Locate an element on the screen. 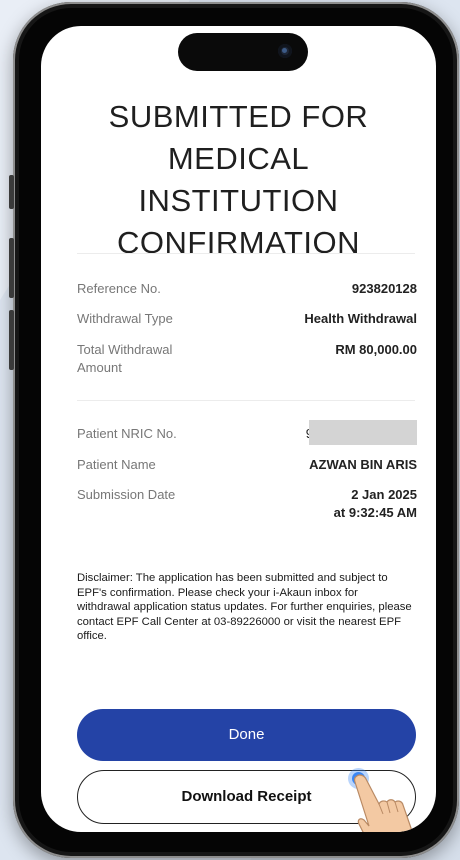  withdrawal-type-label: Withdrawal Type is located at coordinates (125, 318).